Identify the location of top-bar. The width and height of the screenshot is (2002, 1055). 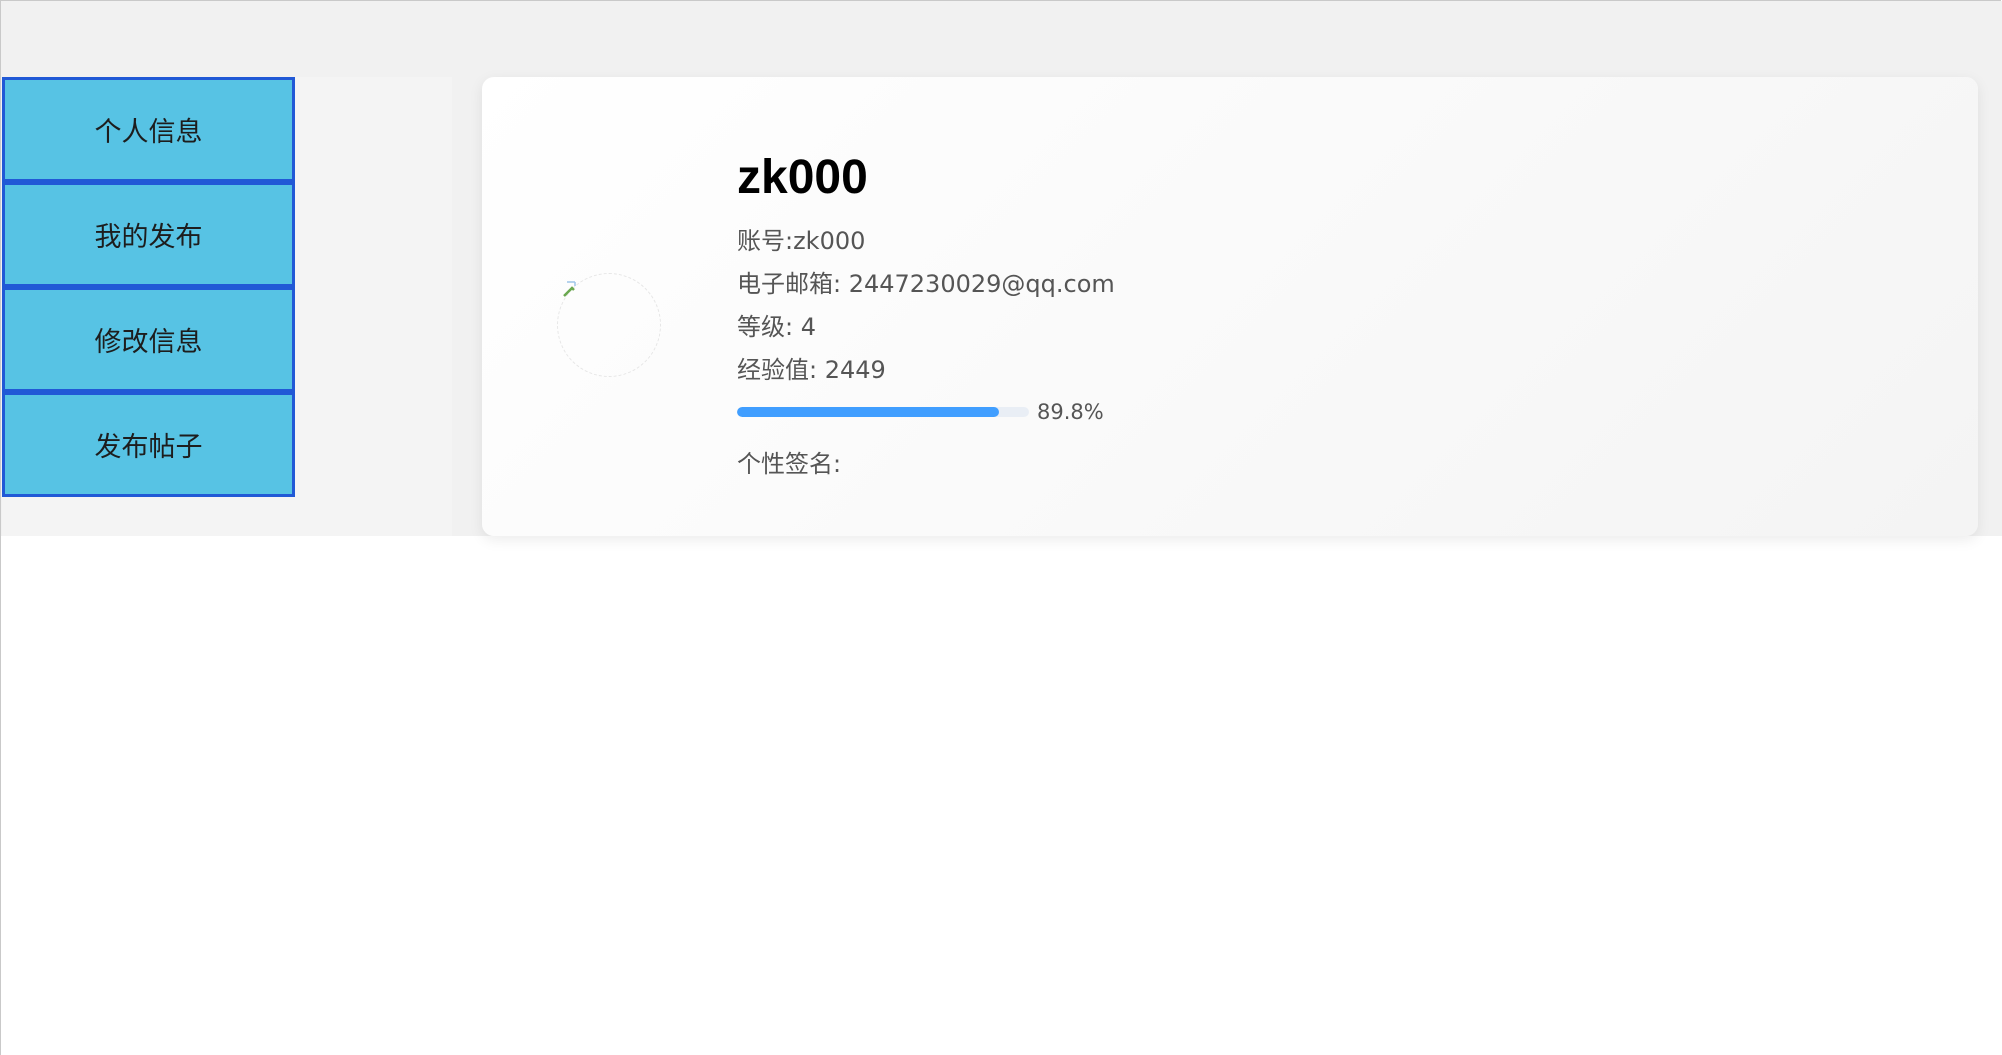
(1001, 39).